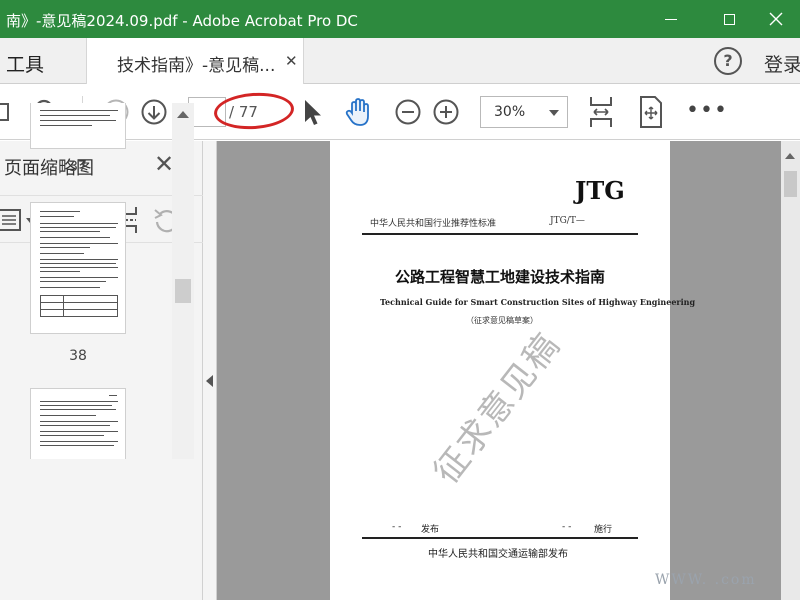  What do you see at coordinates (209, 381) in the screenshot?
I see `collapse-arrow-icon` at bounding box center [209, 381].